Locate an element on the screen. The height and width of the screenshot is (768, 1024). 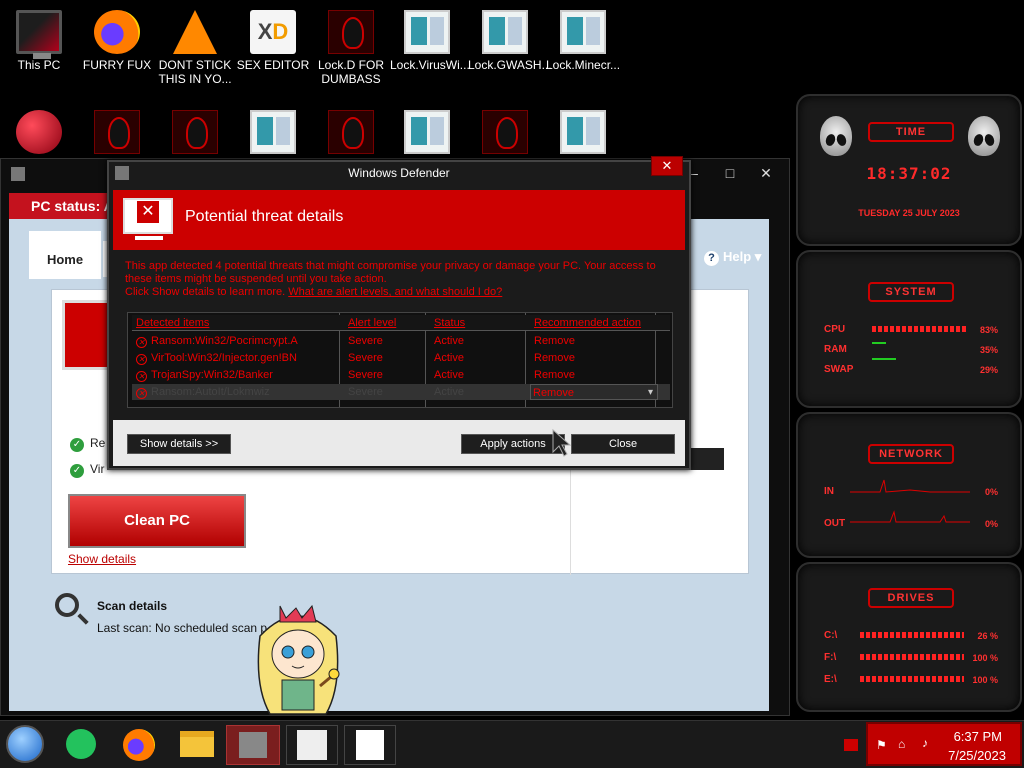
desktop-icon-sex-editor: XD SEX EDITOR is located at coordinates (273, 41).